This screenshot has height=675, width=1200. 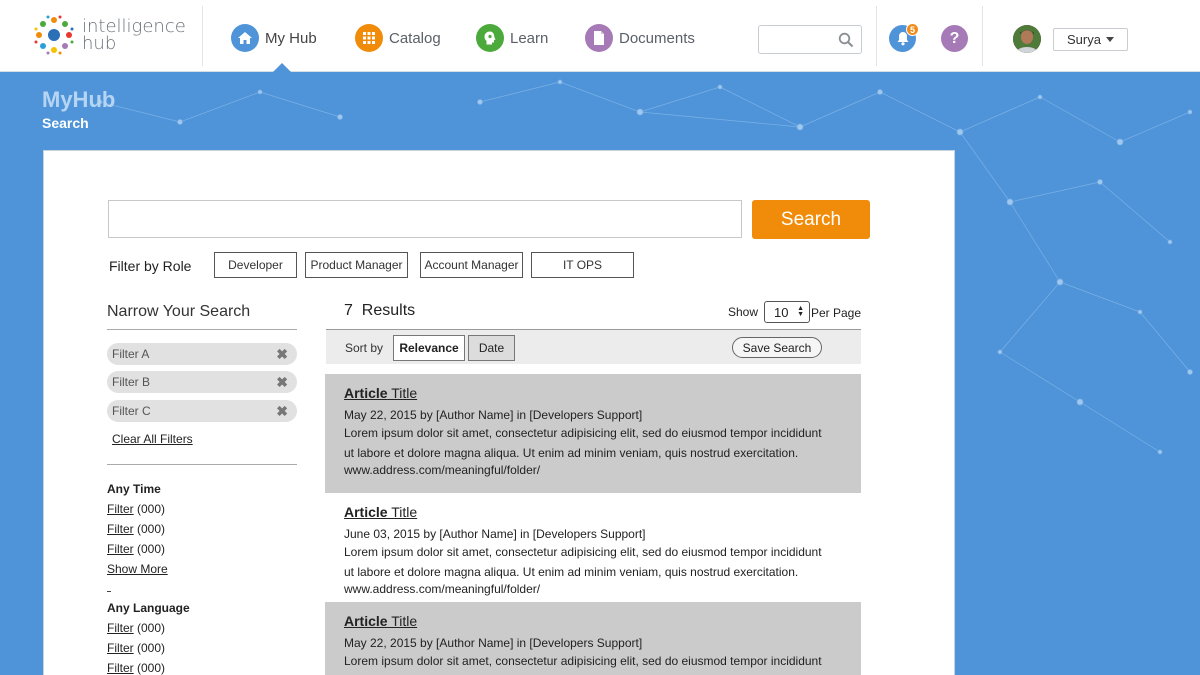 I want to click on sort-relevance-button: Relevance, so click(x=429, y=348).